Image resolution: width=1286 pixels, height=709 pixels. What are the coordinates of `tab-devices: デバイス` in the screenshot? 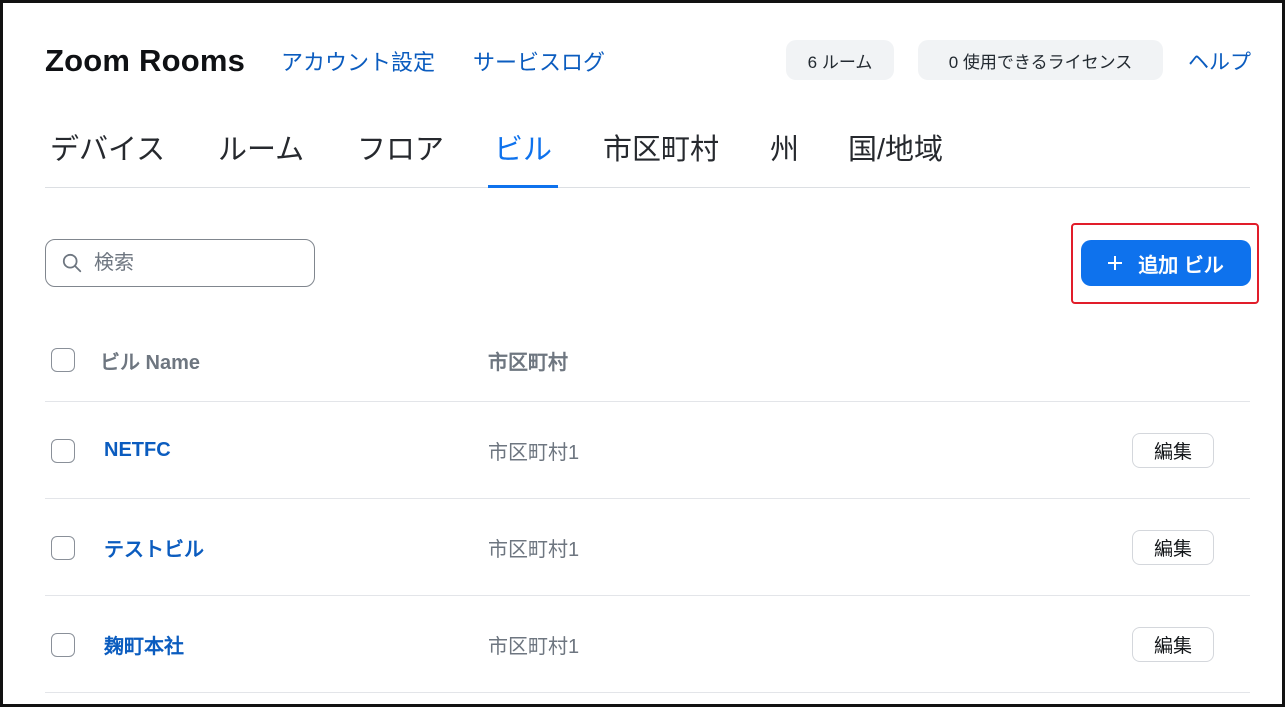 It's located at (107, 158).